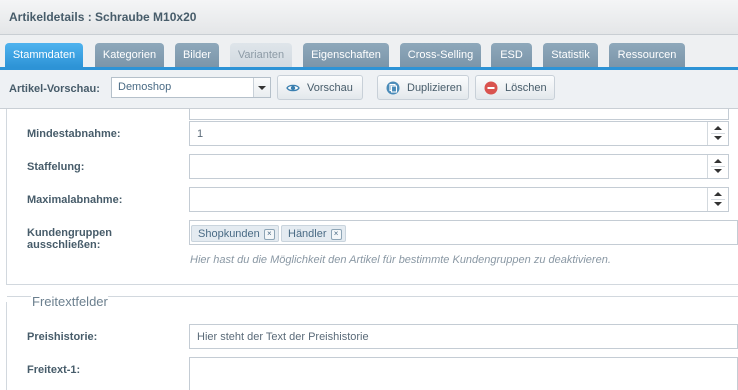  I want to click on tag-shopkunden: Shopkunden ×, so click(235, 233).